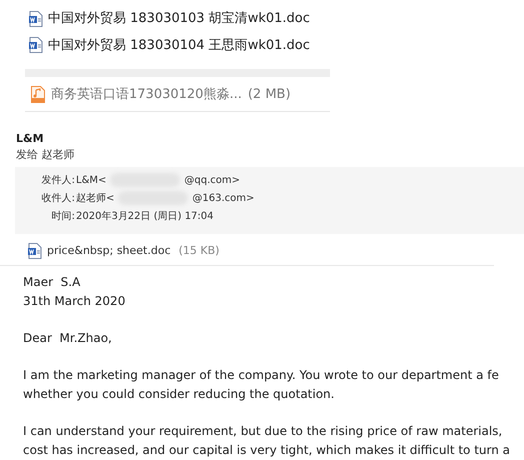 This screenshot has width=524, height=460. Describe the element at coordinates (46, 155) in the screenshot. I see `recipient-line: 发给 赵老师` at that location.